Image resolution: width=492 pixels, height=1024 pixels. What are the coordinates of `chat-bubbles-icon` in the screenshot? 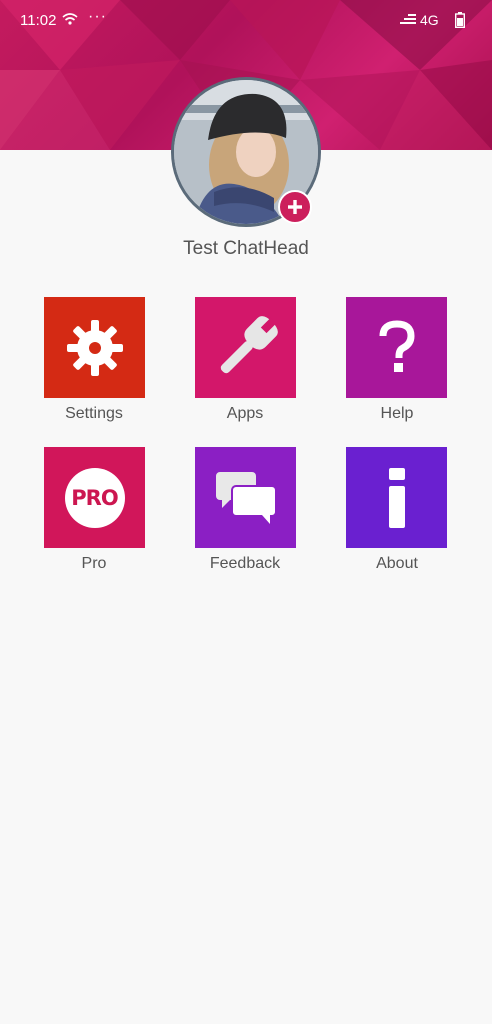 It's located at (246, 497).